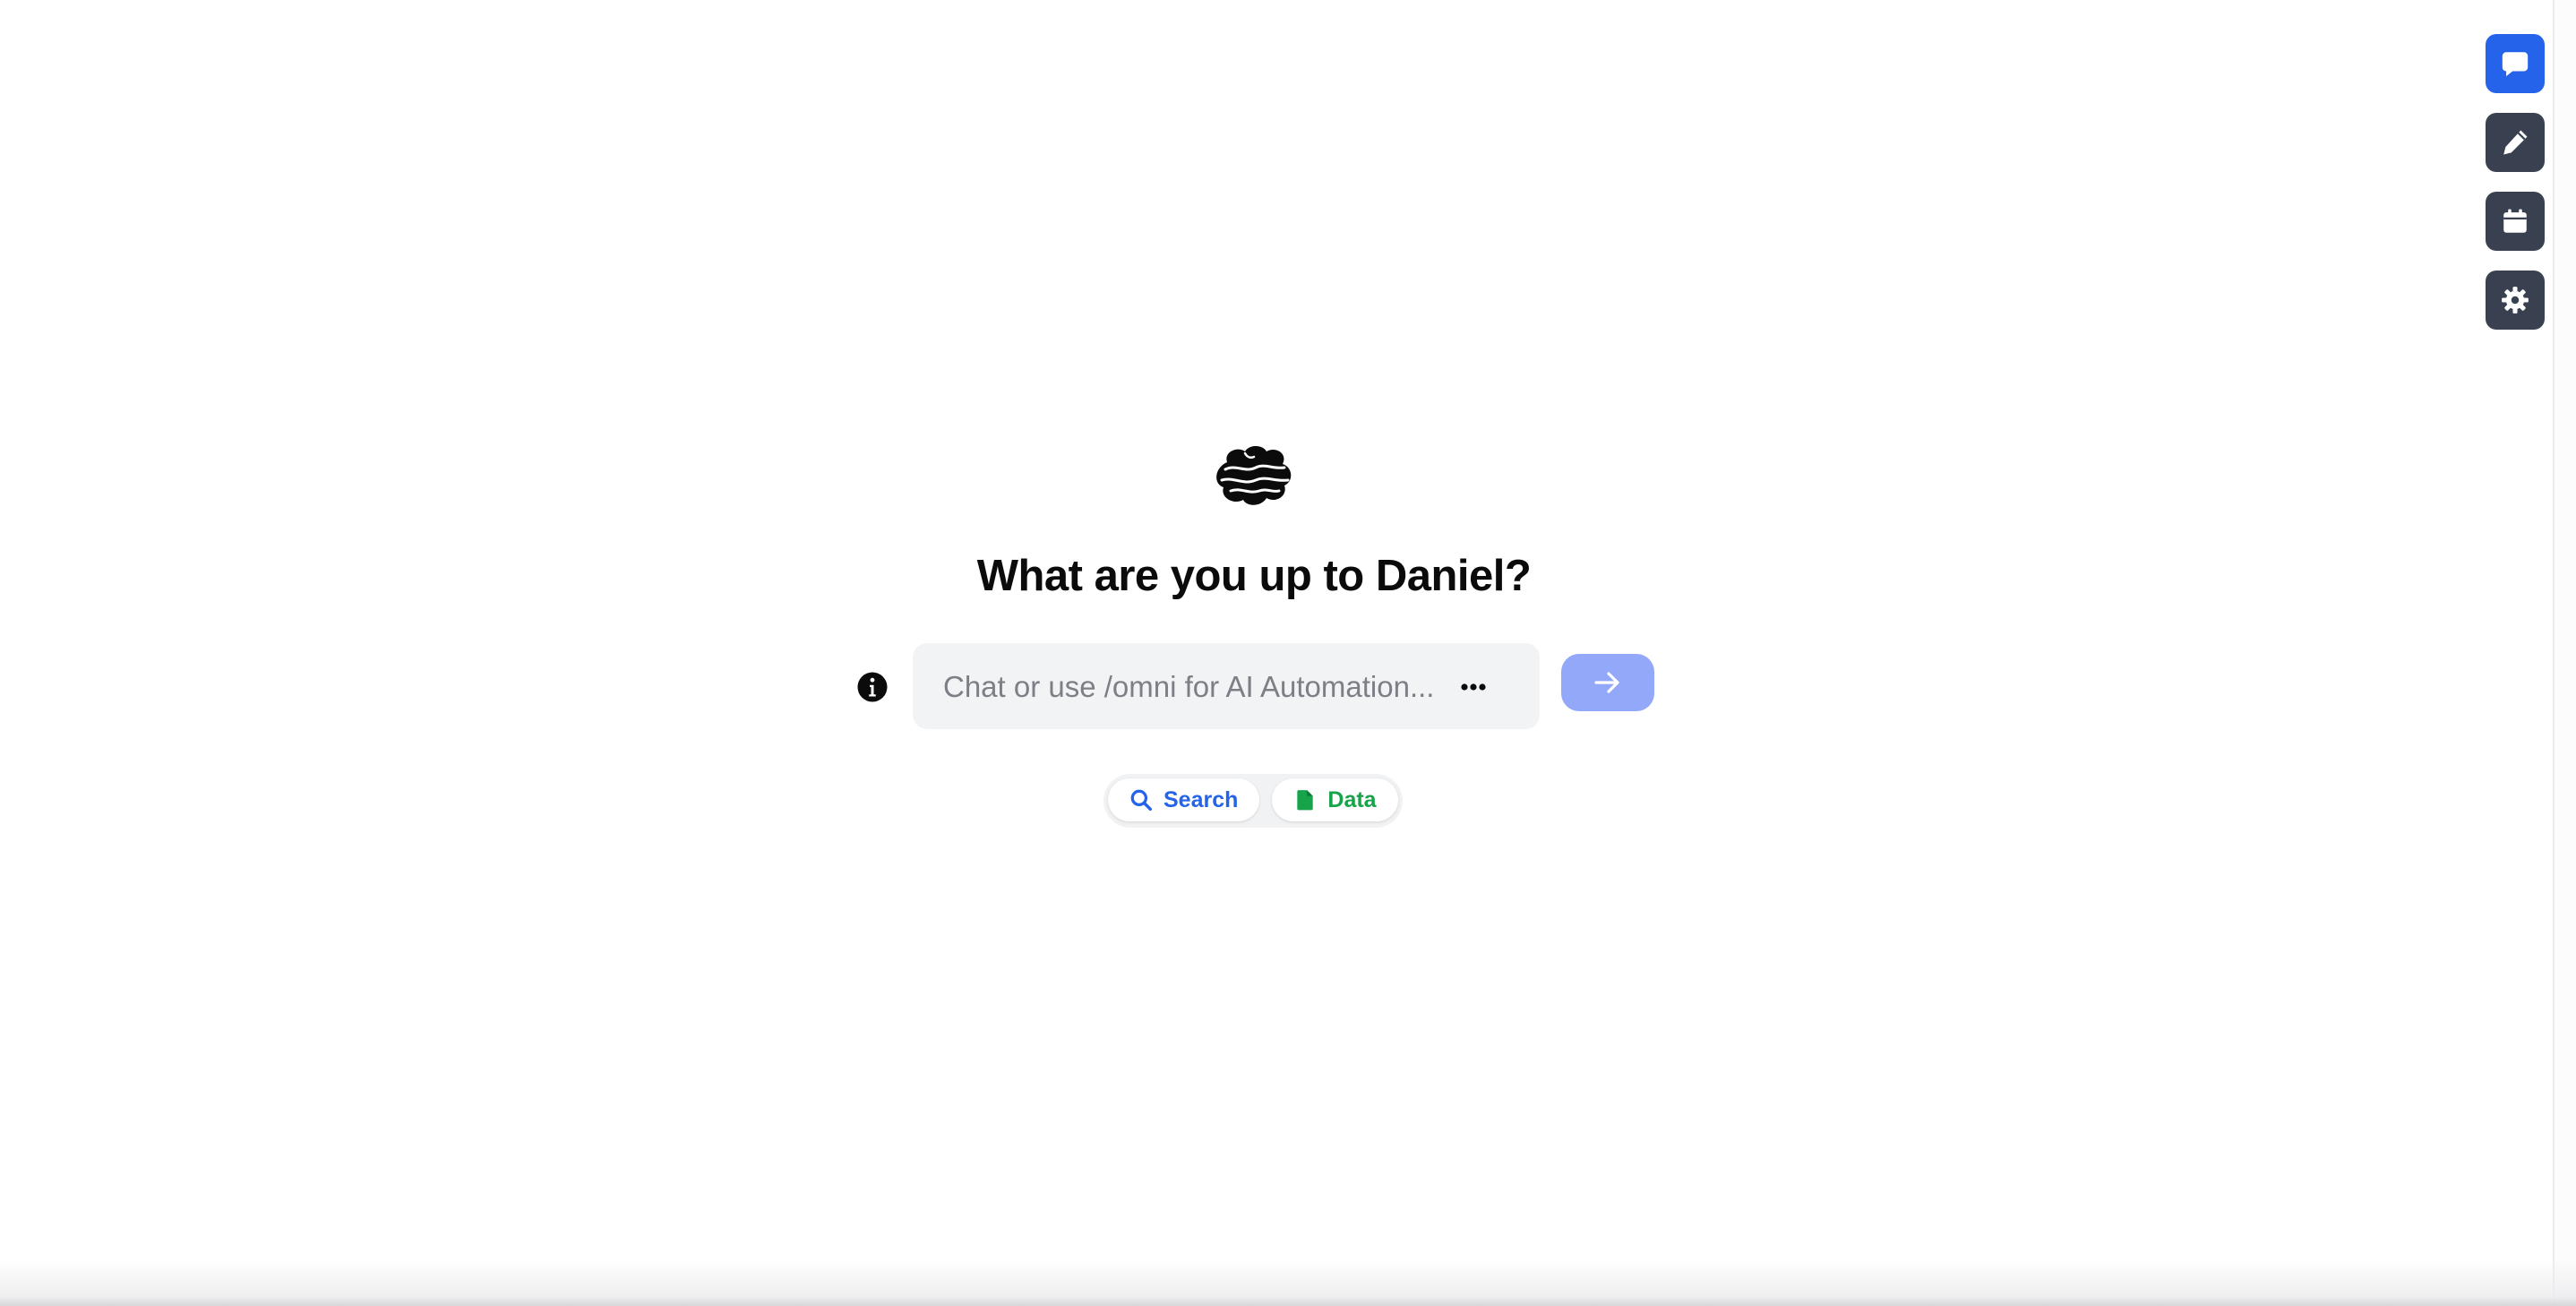 This screenshot has height=1306, width=2576. Describe the element at coordinates (1352, 799) in the screenshot. I see `data-chip-label: Data` at that location.